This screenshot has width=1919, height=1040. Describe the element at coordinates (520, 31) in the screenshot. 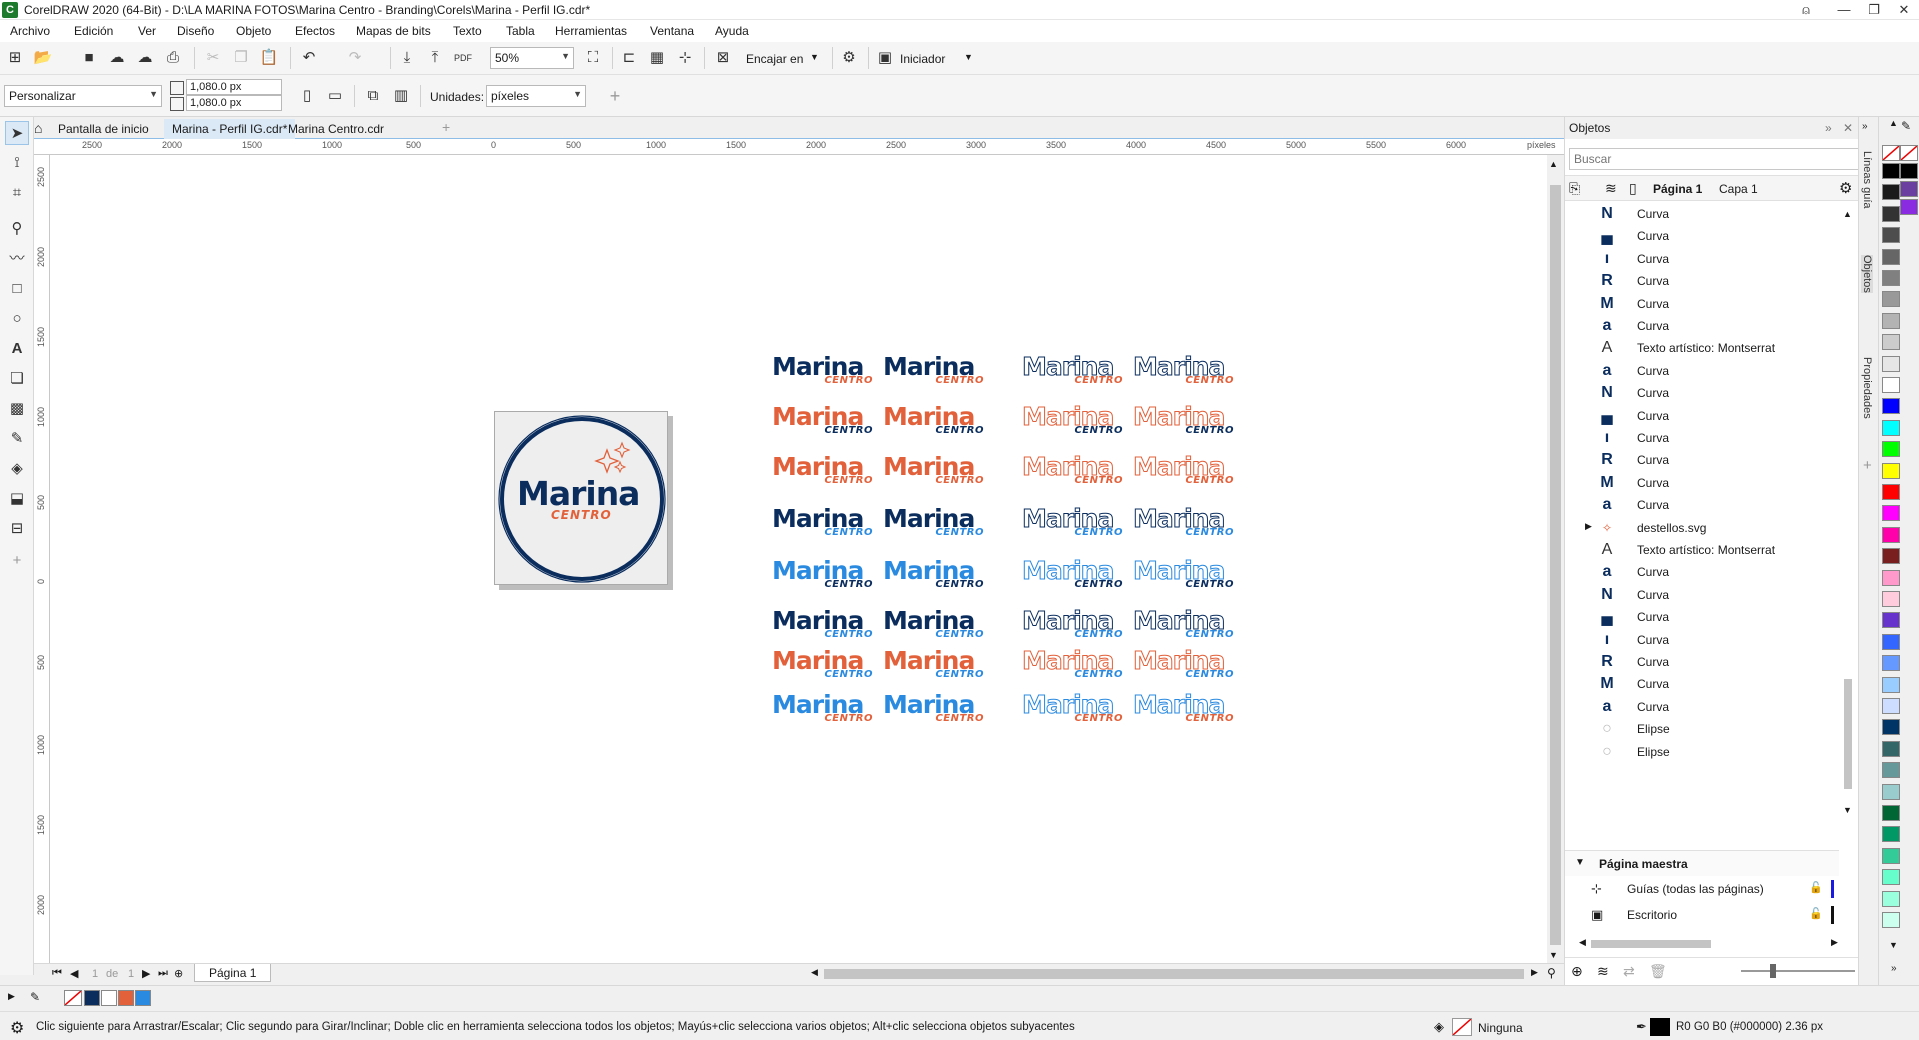

I see `menu-tabla: Tabla` at that location.